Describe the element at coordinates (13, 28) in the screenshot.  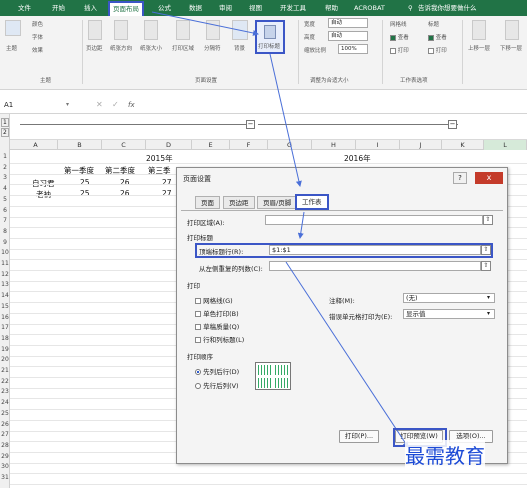
I see `themes-icon` at that location.